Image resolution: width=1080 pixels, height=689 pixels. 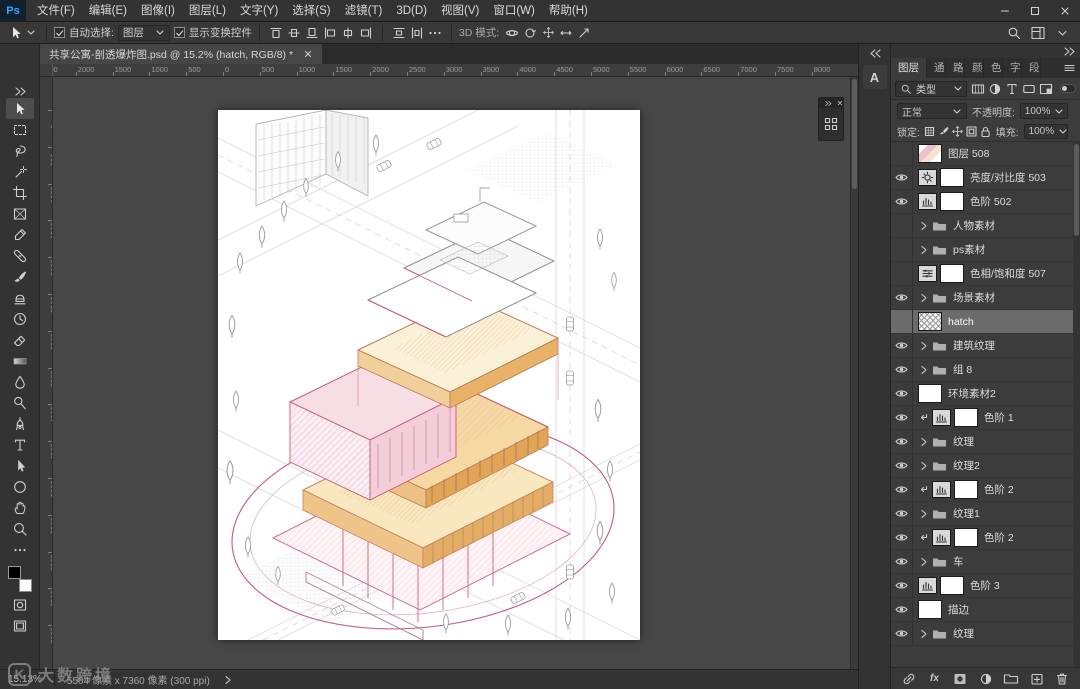 I want to click on layer-row: ps素材, so click(x=985, y=250).